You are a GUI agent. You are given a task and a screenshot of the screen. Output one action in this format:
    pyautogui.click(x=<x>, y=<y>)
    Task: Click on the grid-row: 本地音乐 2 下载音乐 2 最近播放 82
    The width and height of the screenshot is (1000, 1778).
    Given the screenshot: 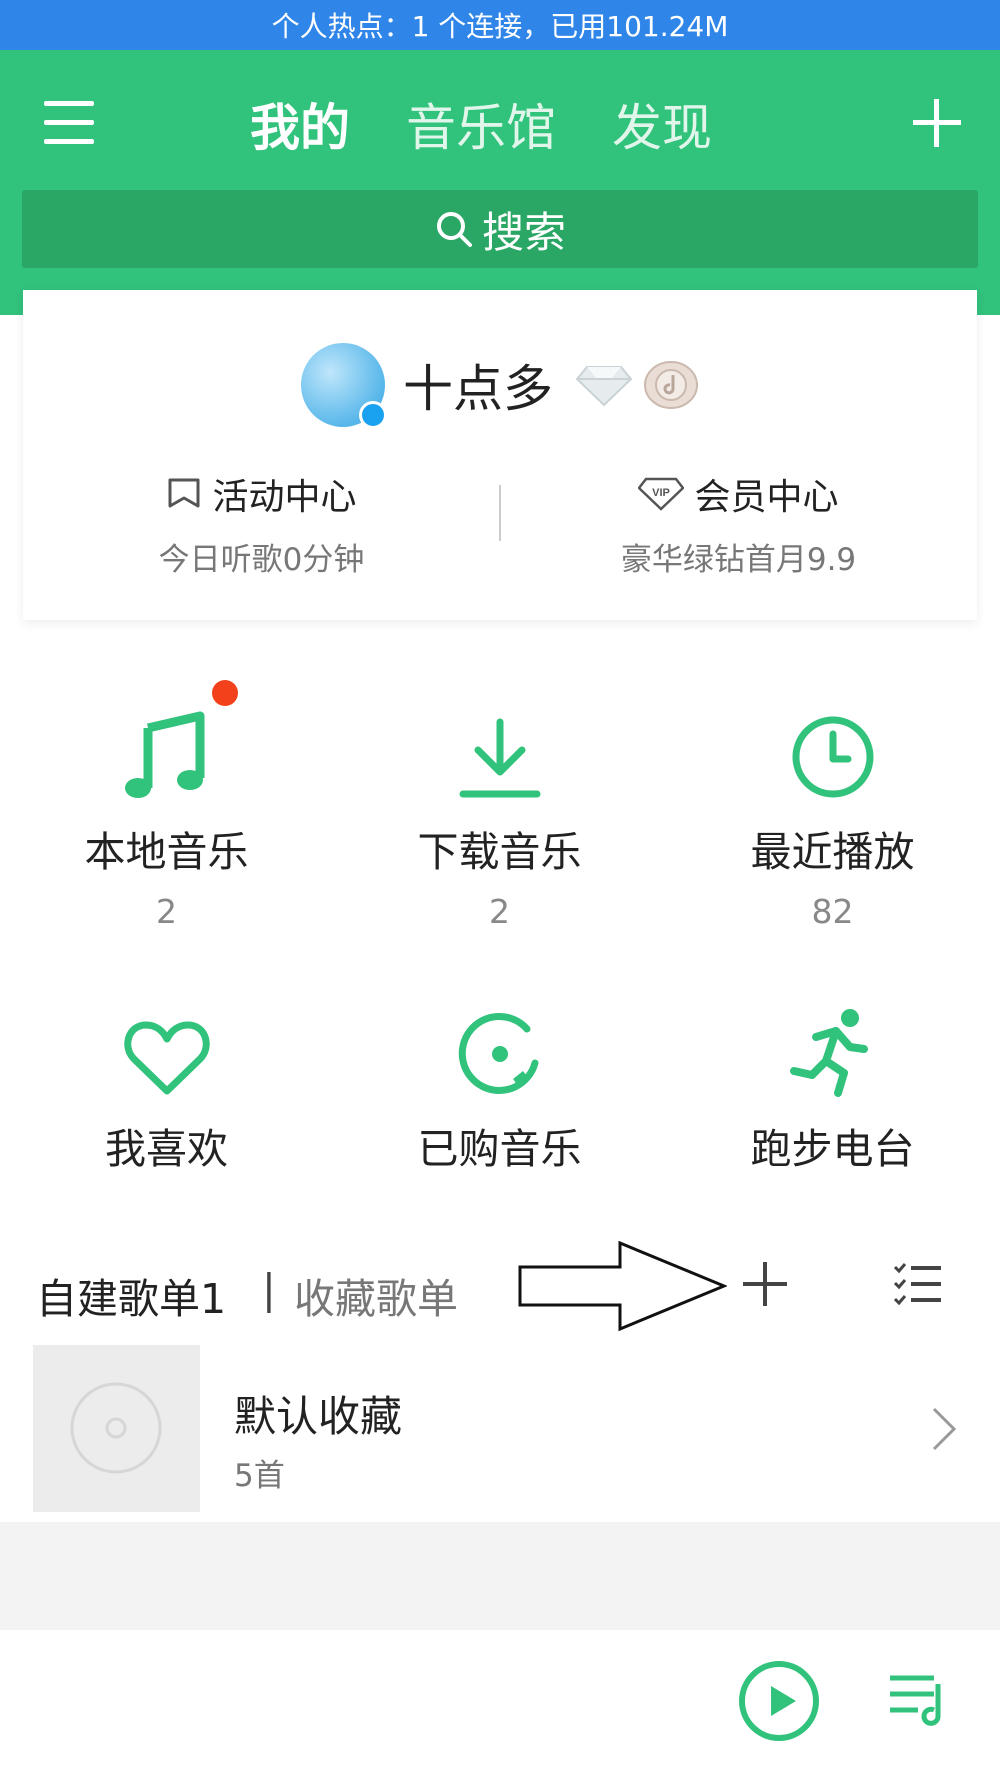 What is the action you would take?
    pyautogui.click(x=500, y=805)
    